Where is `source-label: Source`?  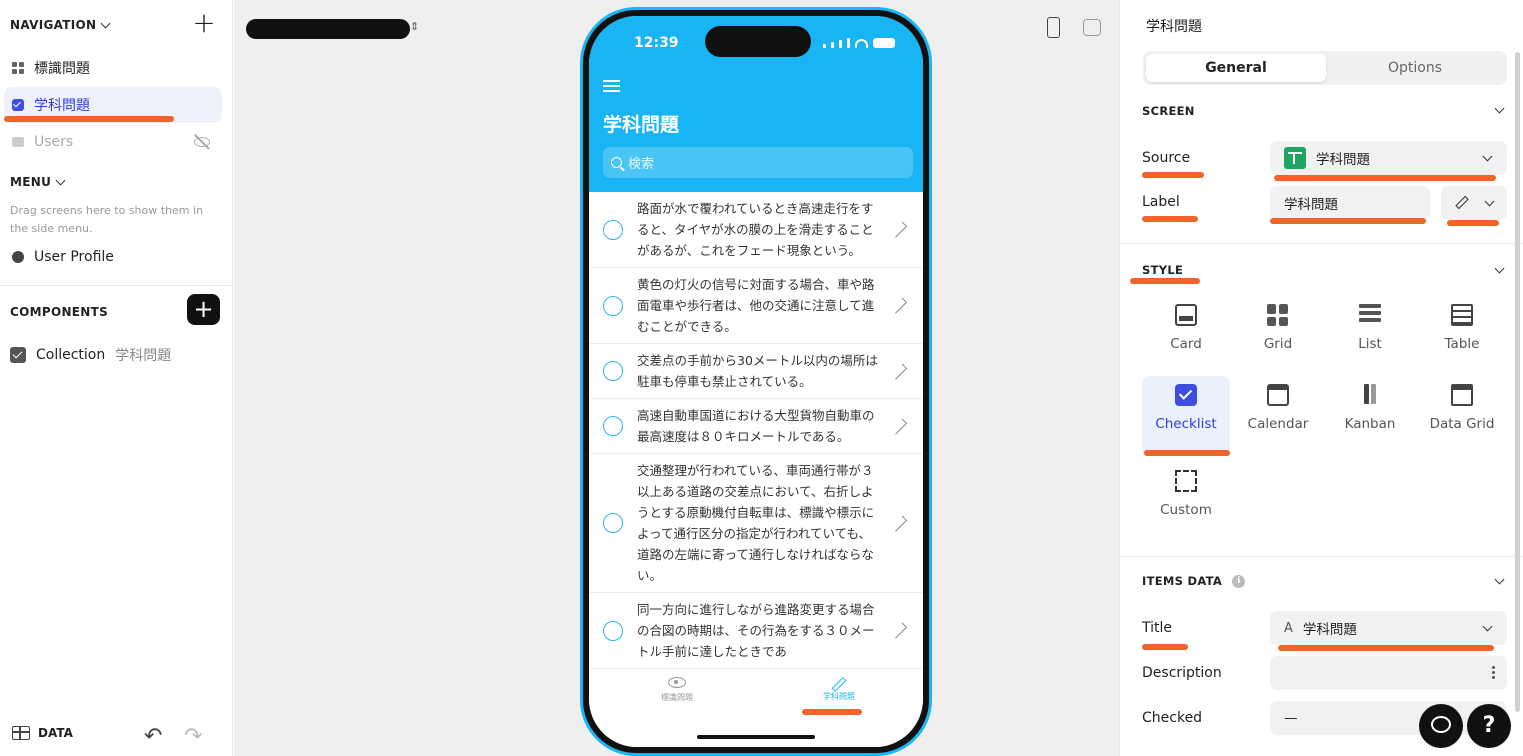 source-label: Source is located at coordinates (1166, 158).